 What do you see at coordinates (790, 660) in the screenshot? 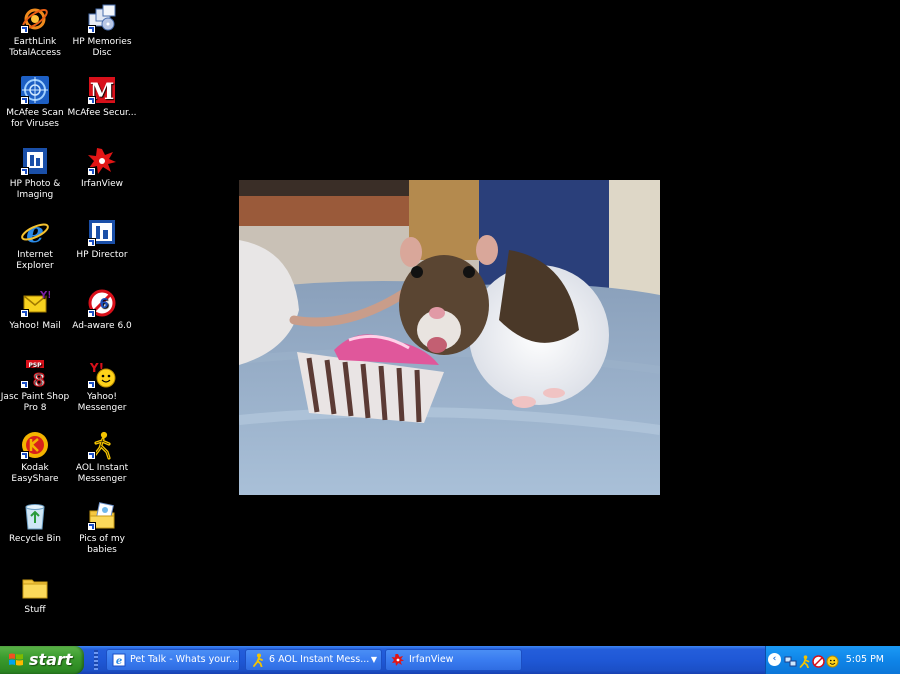
I see `network-icon` at bounding box center [790, 660].